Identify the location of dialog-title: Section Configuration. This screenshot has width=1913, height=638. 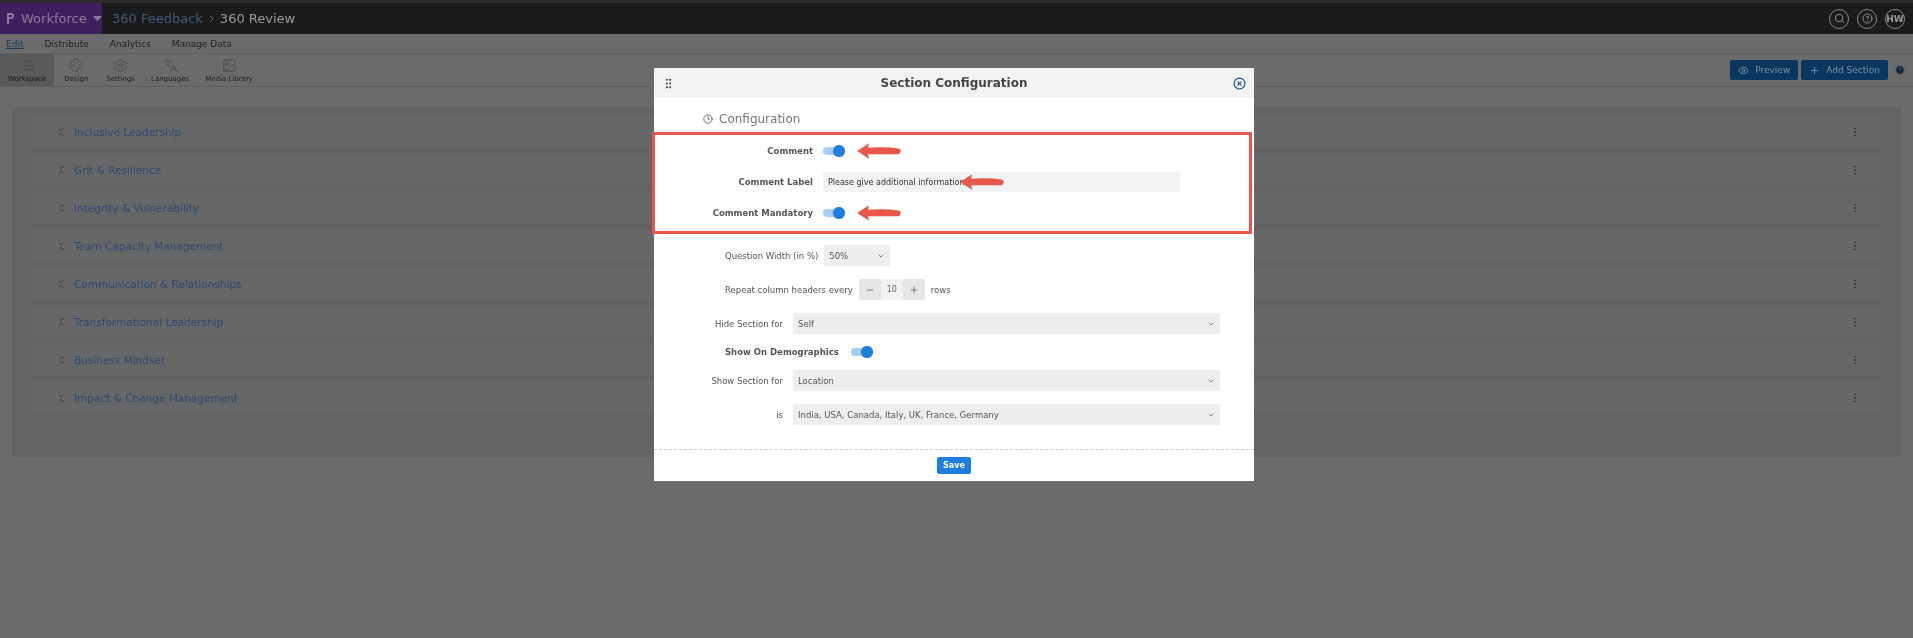
(954, 83).